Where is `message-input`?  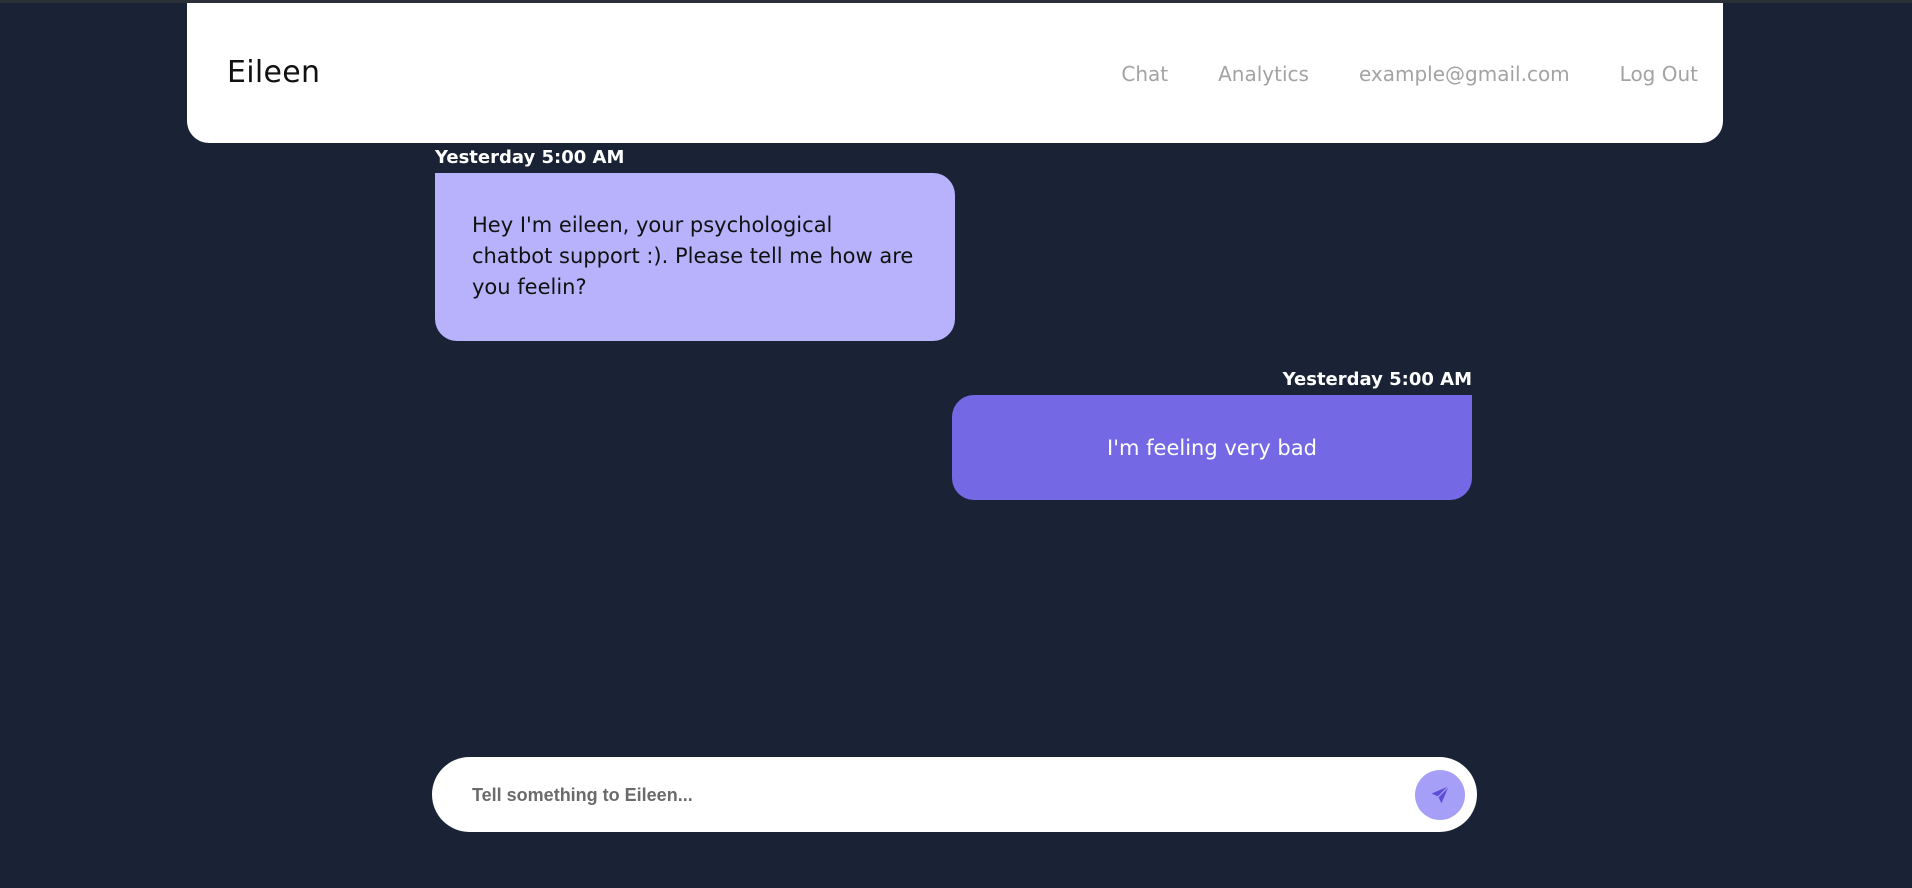 message-input is located at coordinates (922, 795).